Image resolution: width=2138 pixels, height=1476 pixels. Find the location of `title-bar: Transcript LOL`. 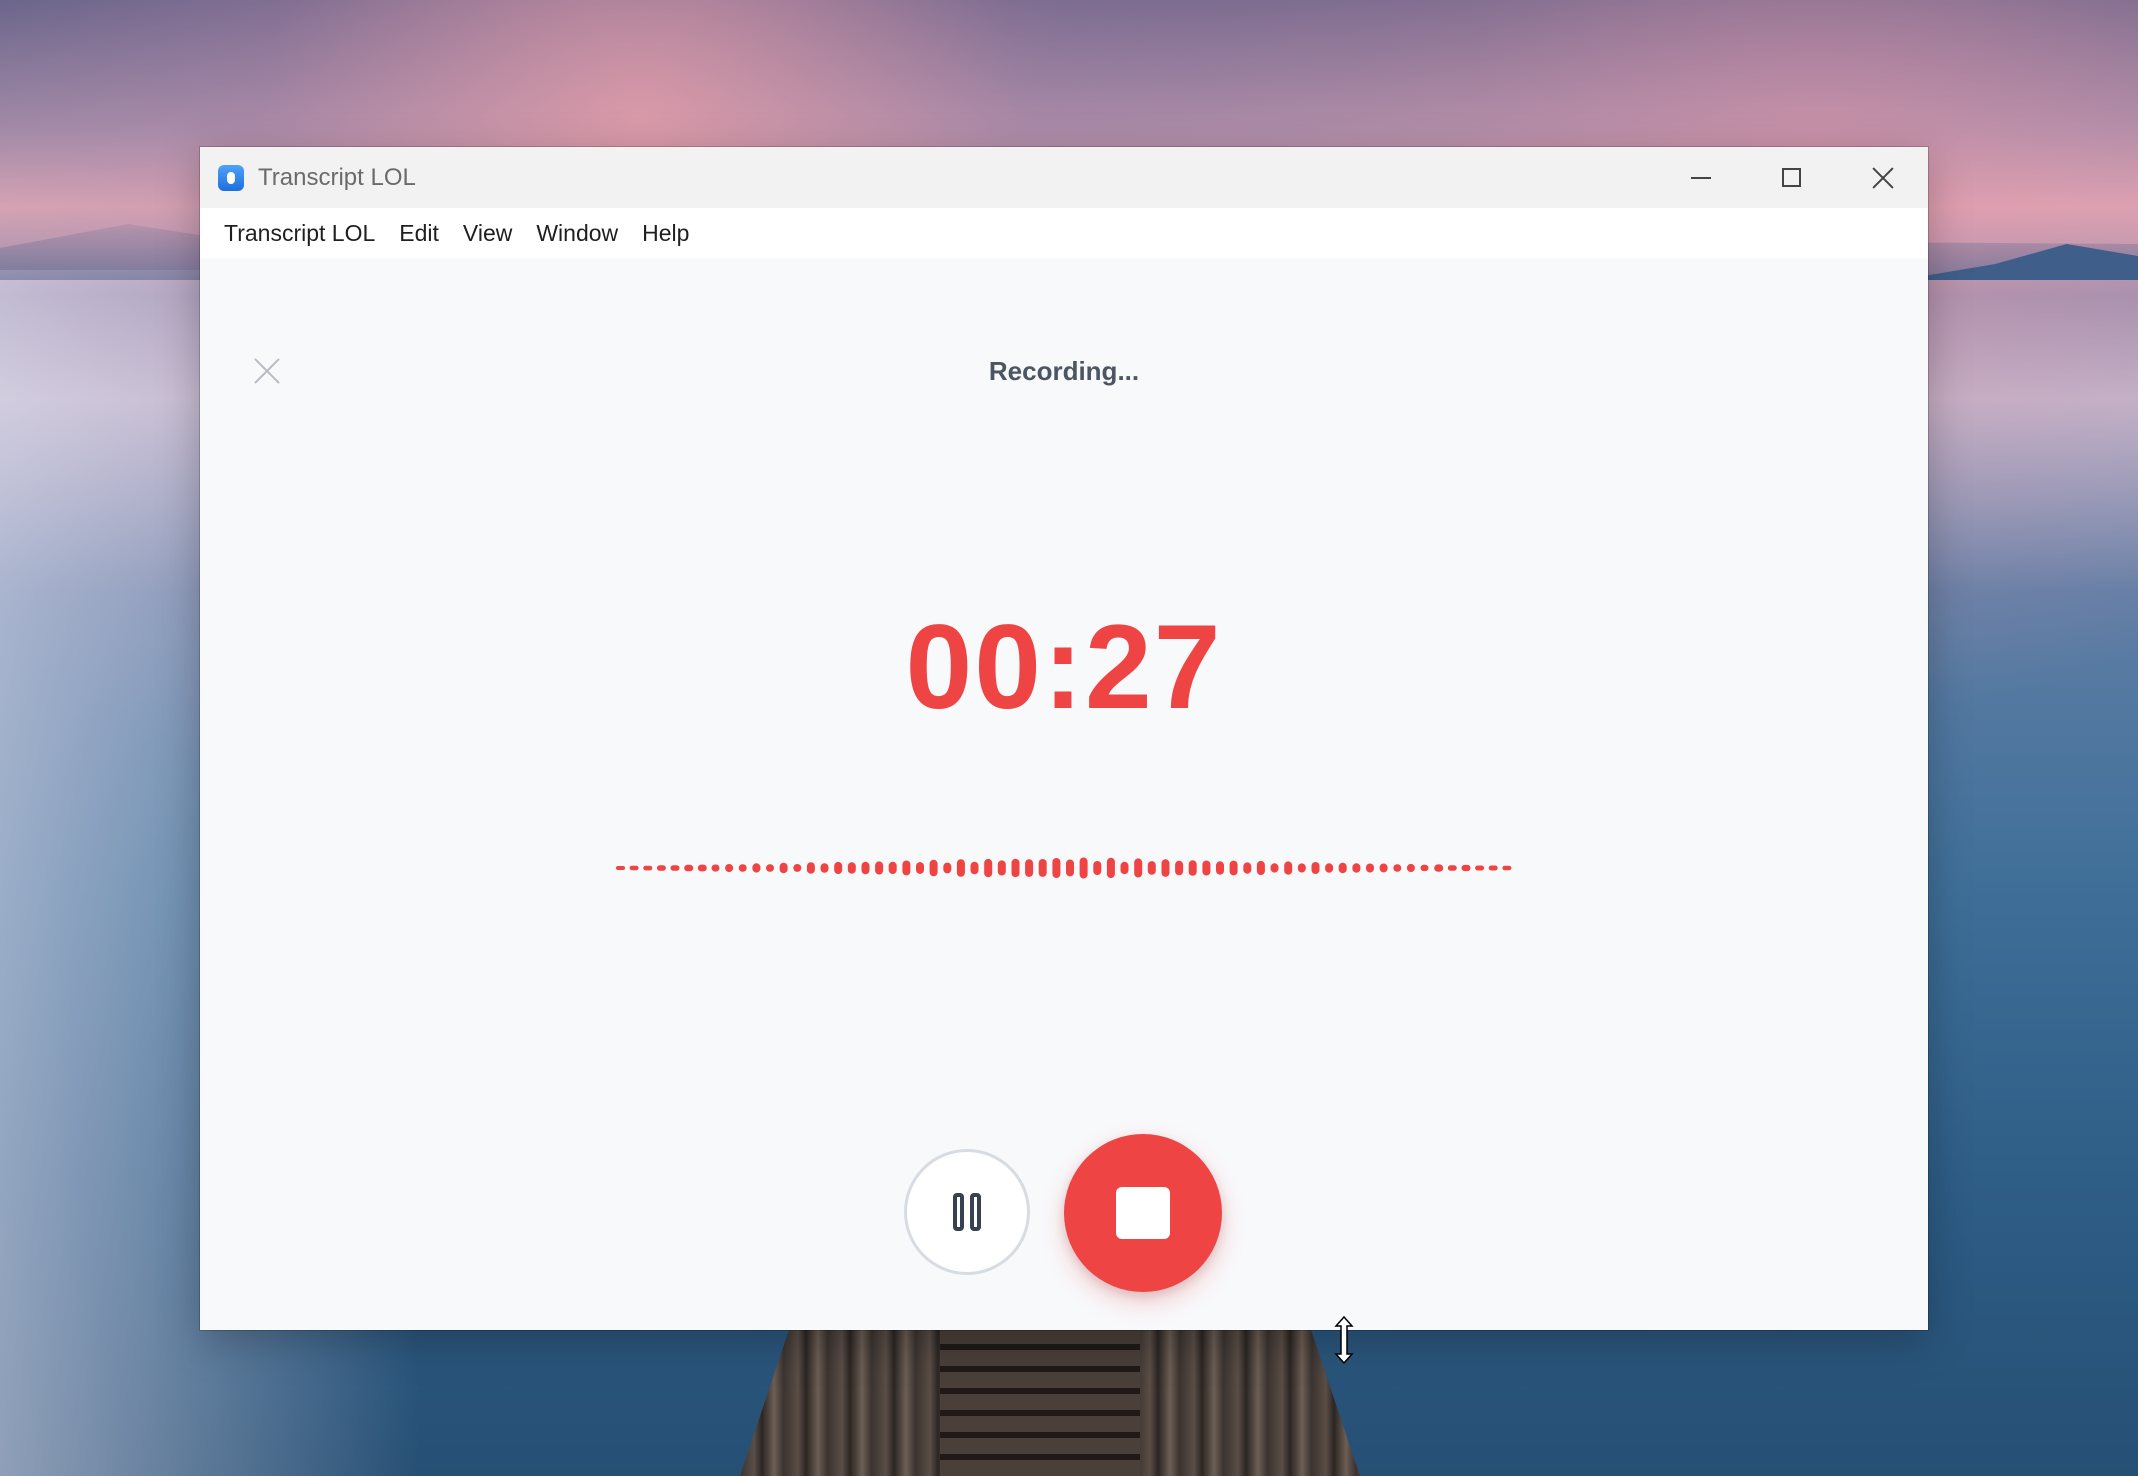

title-bar: Transcript LOL is located at coordinates (1064, 177).